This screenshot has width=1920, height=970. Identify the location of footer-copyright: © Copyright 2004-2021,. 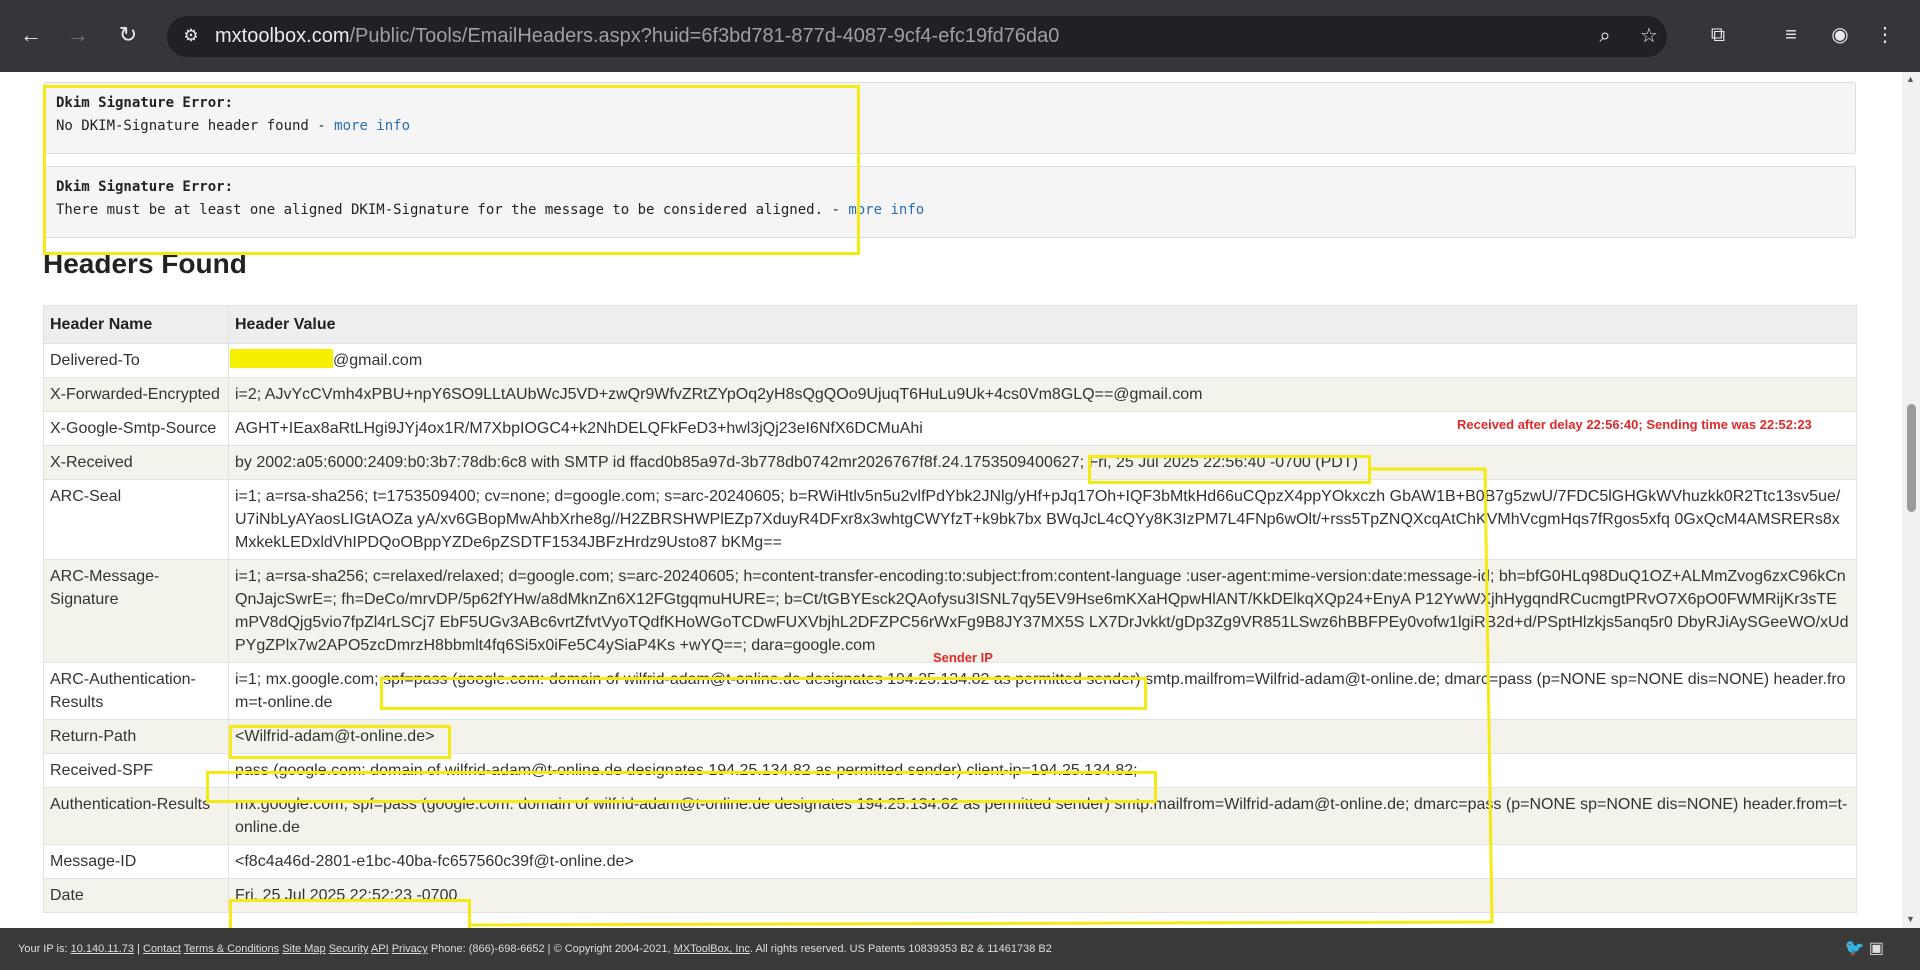
(613, 949).